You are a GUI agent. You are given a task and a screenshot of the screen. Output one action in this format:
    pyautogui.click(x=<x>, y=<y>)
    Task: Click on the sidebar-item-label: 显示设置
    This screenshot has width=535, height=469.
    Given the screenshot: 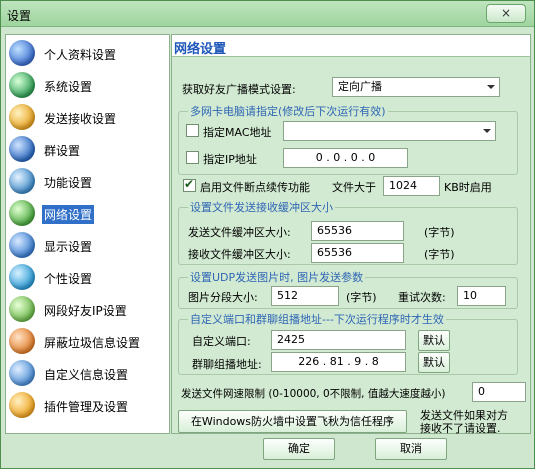 What is the action you would take?
    pyautogui.click(x=68, y=247)
    